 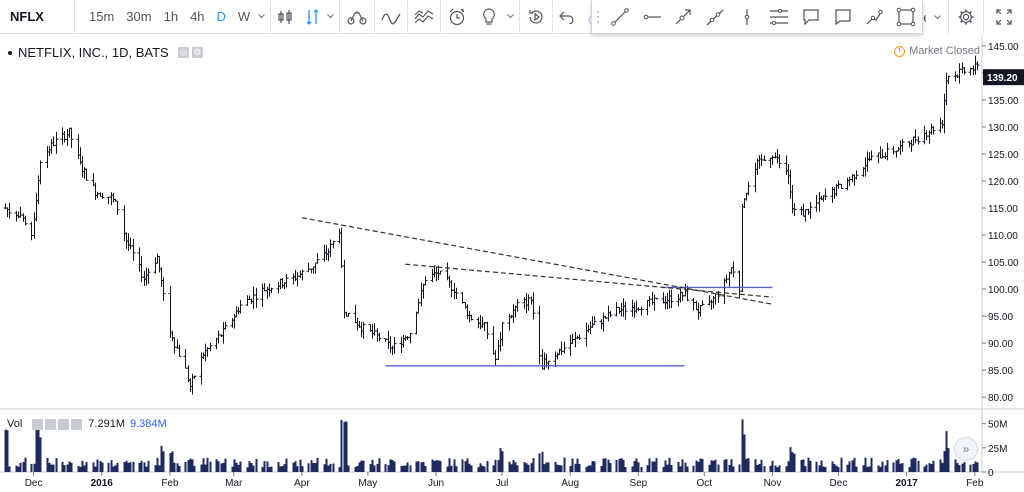 I want to click on interval-15m: 15m, so click(x=101, y=17).